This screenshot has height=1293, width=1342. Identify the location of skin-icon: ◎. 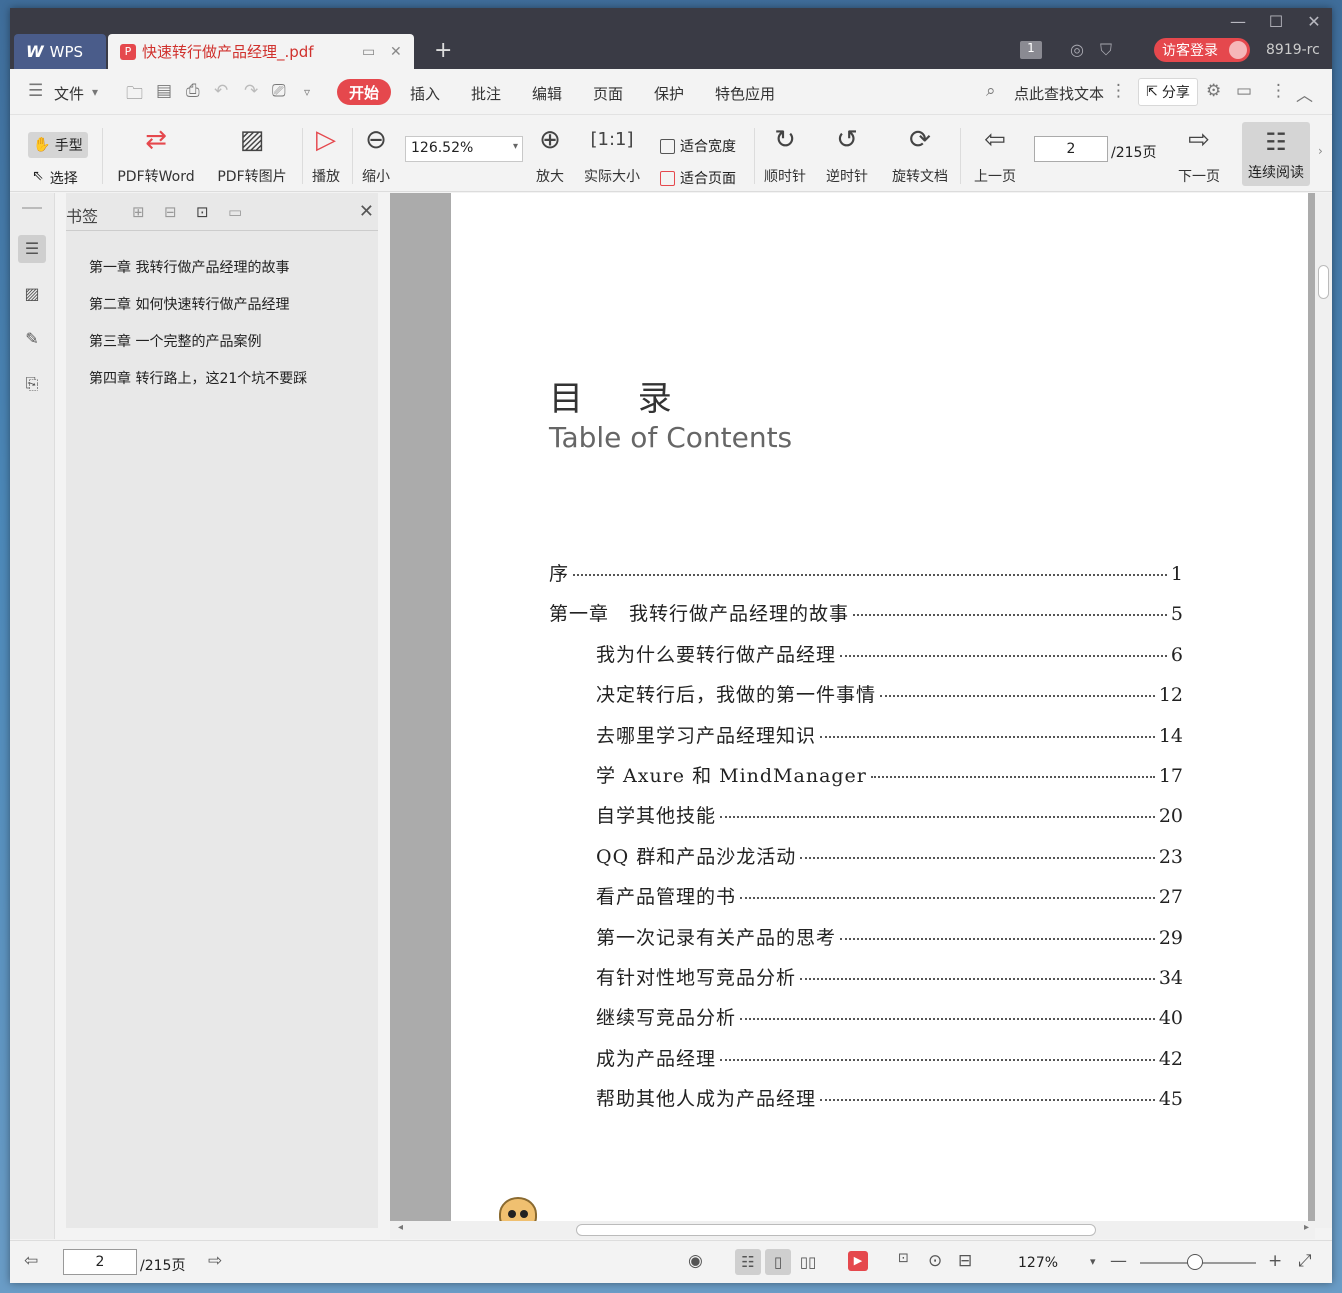
(1077, 49).